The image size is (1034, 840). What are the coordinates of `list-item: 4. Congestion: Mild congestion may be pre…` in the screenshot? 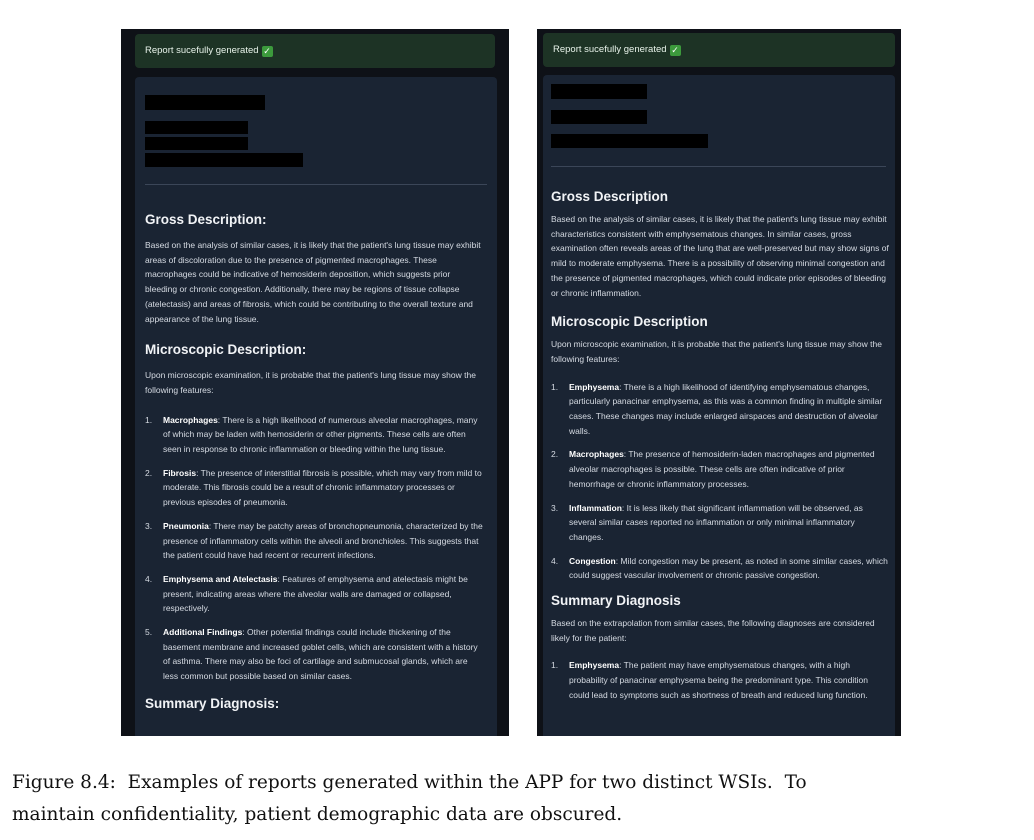 It's located at (719, 568).